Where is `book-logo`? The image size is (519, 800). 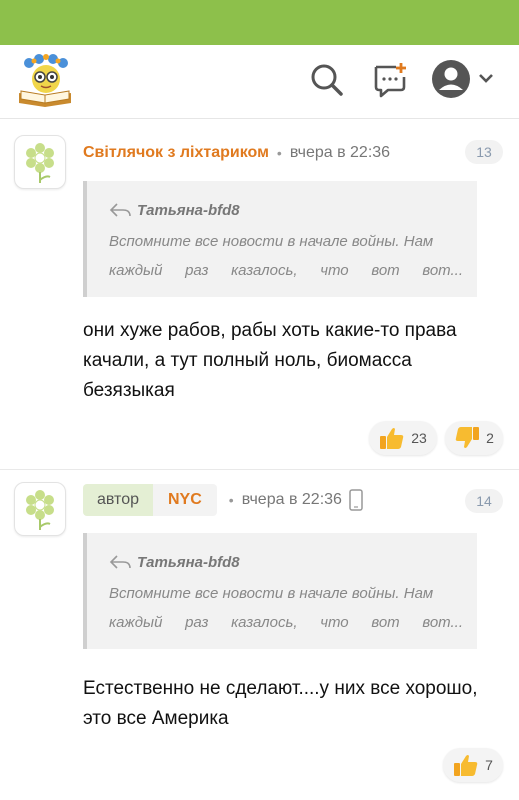 book-logo is located at coordinates (46, 81).